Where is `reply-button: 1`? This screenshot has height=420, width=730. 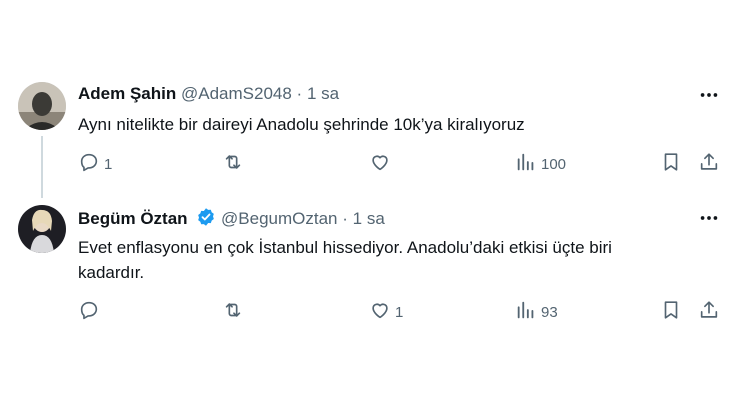 reply-button: 1 is located at coordinates (95, 164).